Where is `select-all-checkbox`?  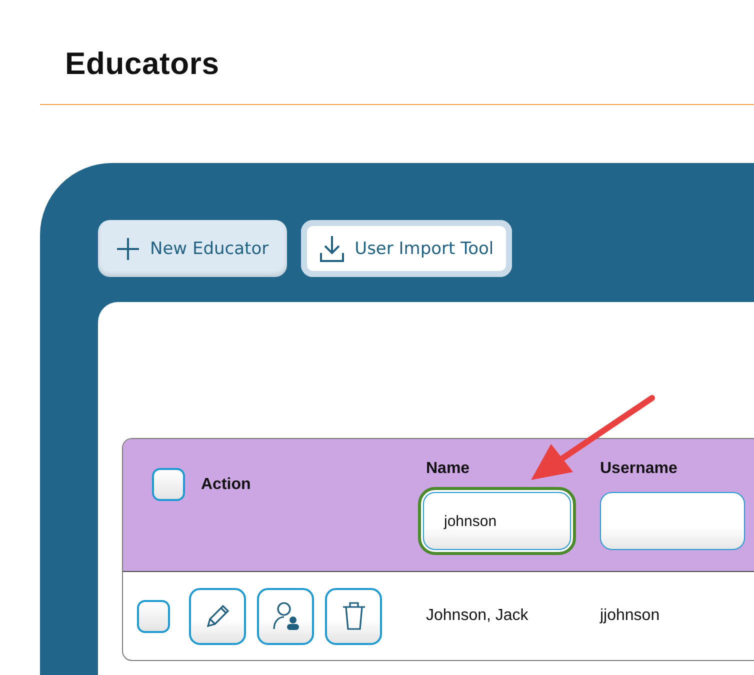 select-all-checkbox is located at coordinates (168, 484).